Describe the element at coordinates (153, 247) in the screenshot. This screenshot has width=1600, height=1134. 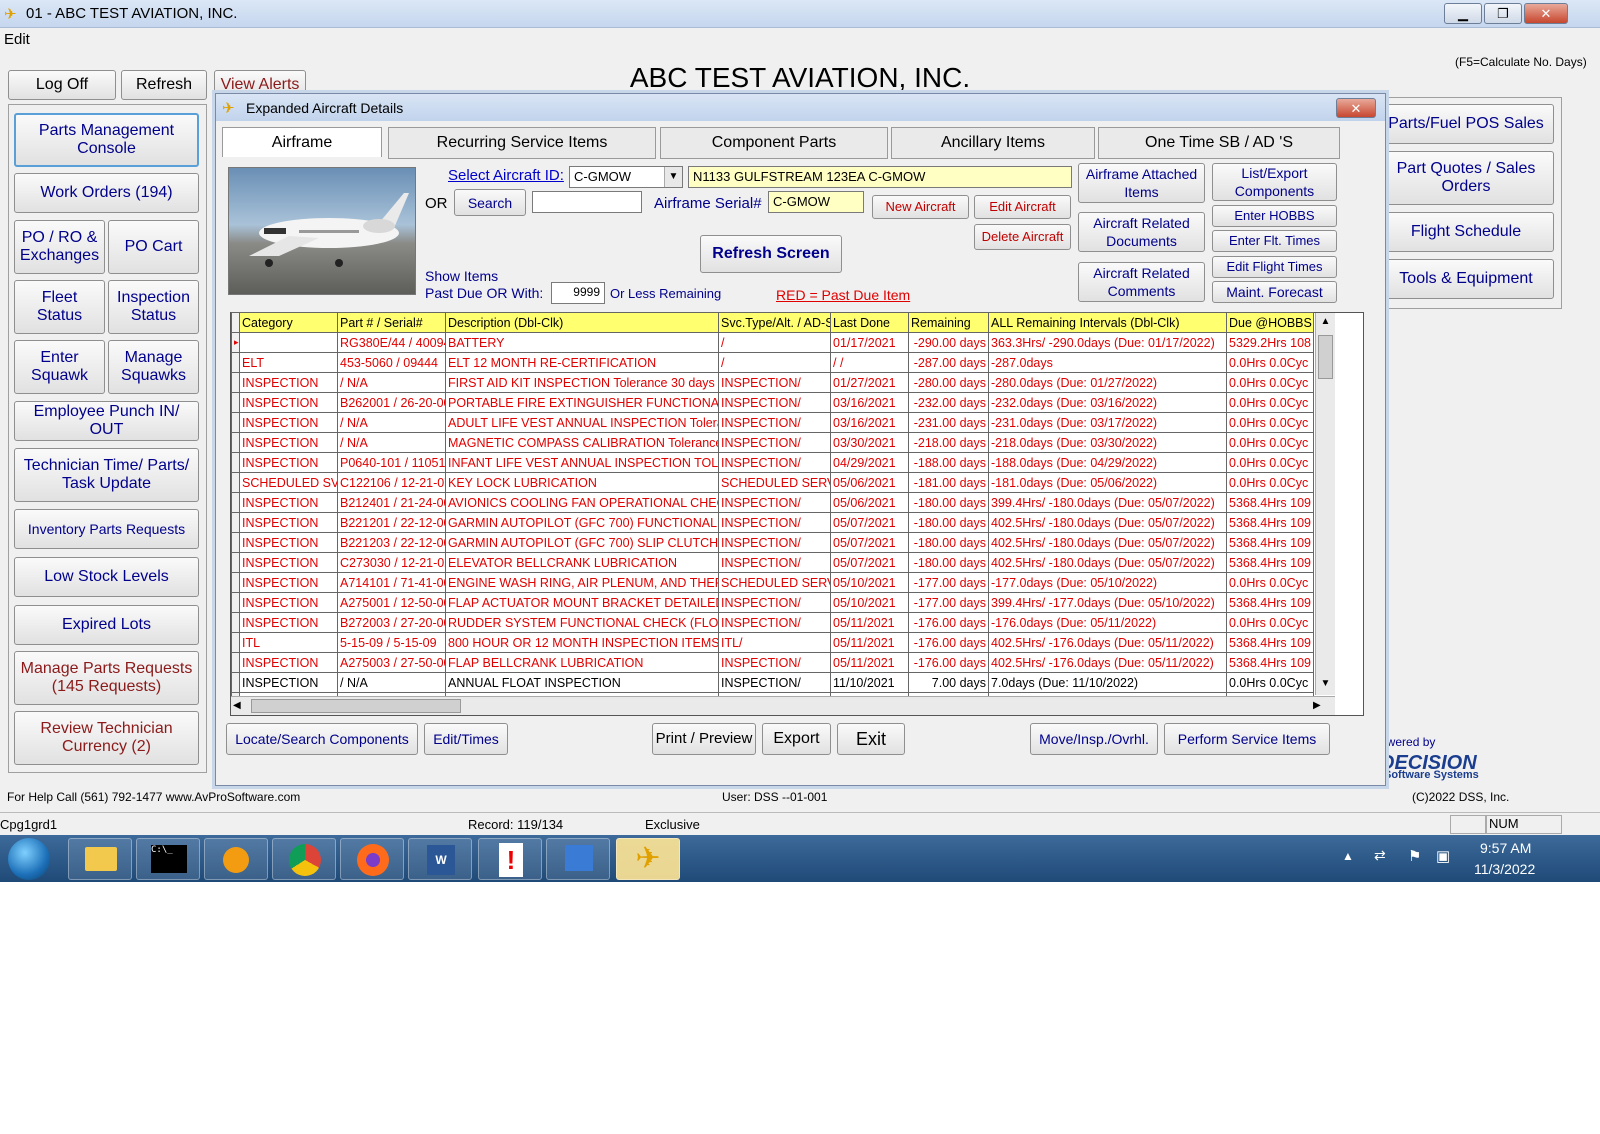
I see `po-cart-button: PO Cart` at that location.